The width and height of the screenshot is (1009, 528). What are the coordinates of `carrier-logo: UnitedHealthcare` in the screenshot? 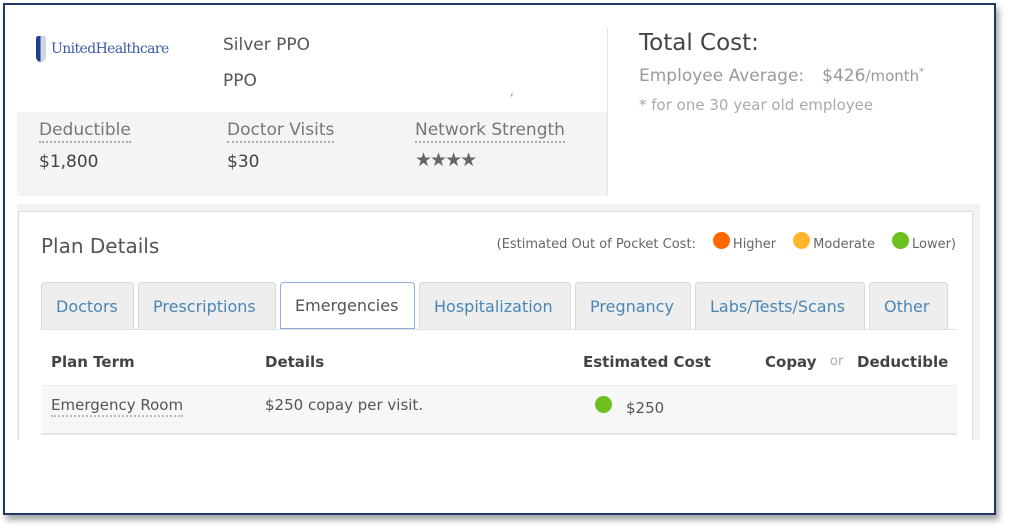 It's located at (102, 49).